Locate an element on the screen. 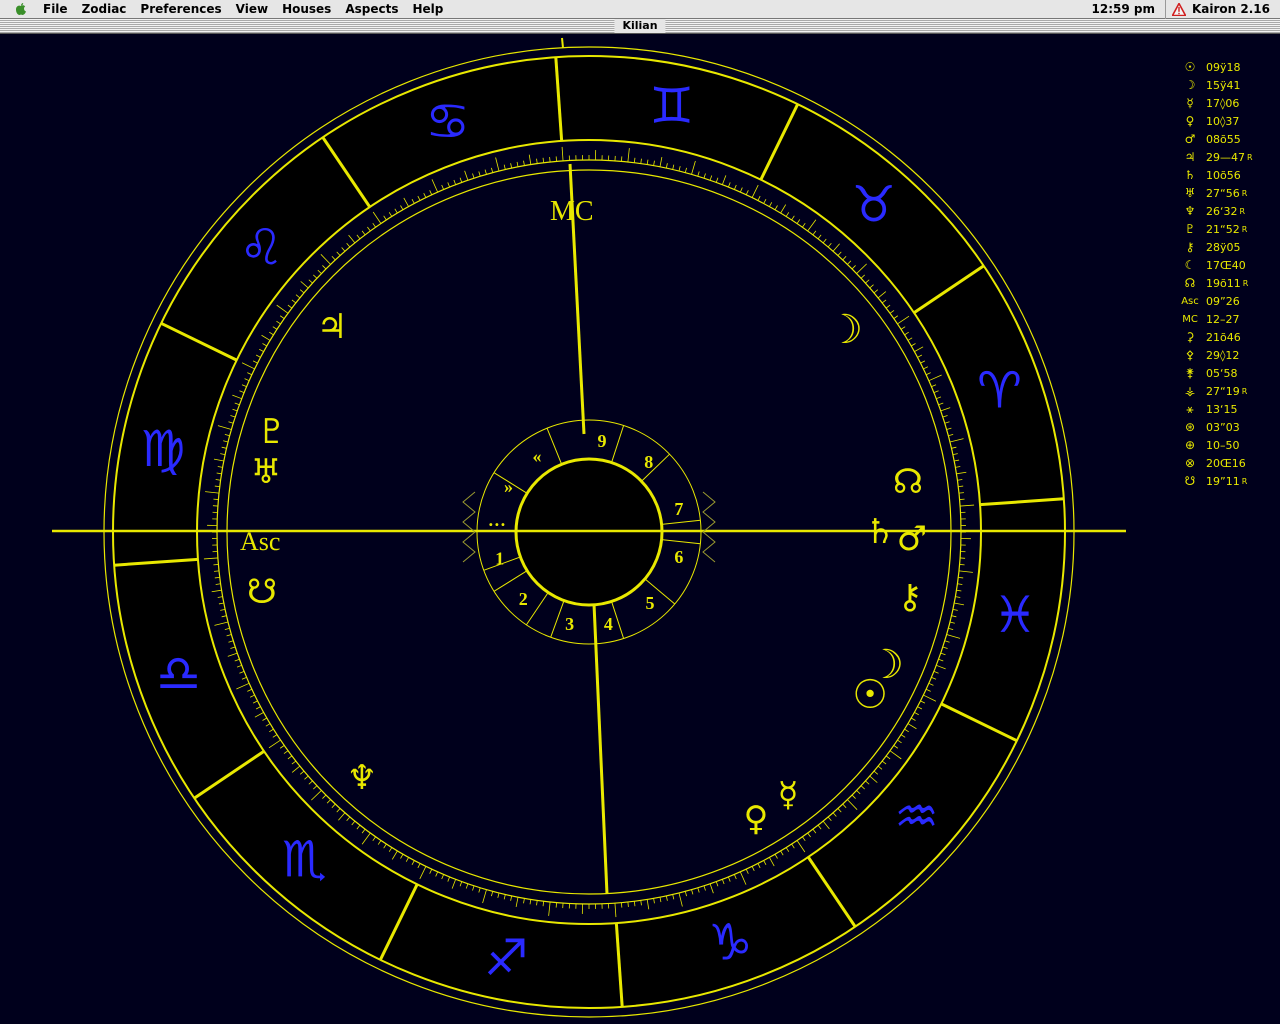 The height and width of the screenshot is (1024, 1280). point-d-glyph-icon: ⊗ is located at coordinates (1190, 463).